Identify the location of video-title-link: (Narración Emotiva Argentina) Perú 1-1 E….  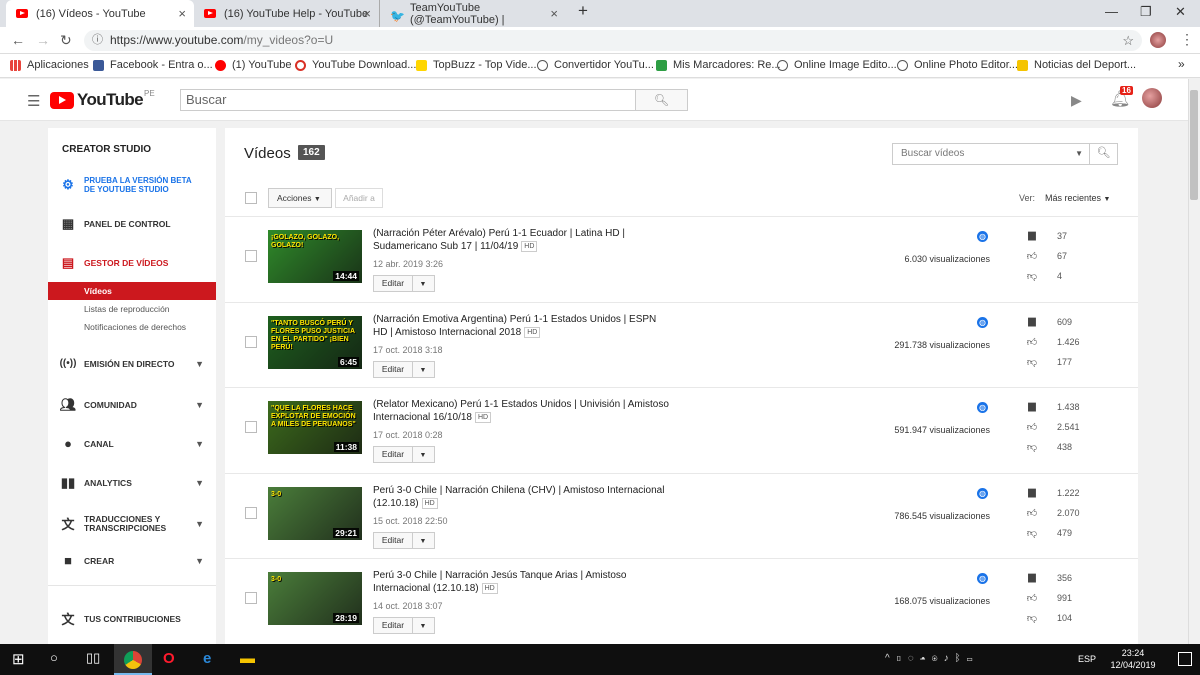
(523, 326).